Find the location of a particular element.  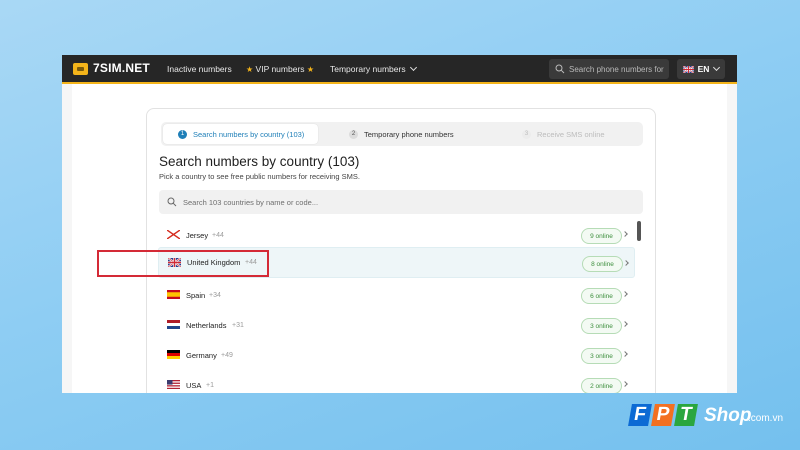

country-name: Germany is located at coordinates (201, 355).